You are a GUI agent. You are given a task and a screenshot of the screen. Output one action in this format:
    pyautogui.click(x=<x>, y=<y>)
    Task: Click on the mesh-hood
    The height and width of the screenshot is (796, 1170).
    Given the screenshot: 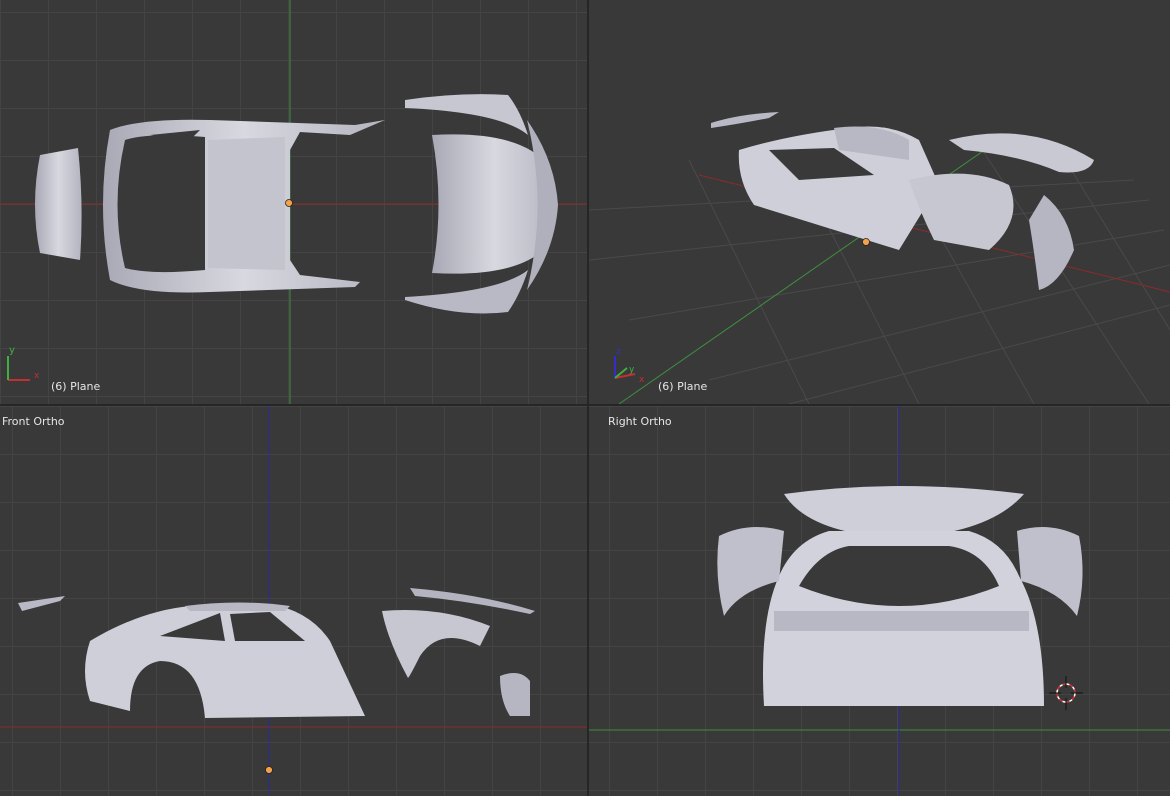 What is the action you would take?
    pyautogui.click(x=961, y=211)
    